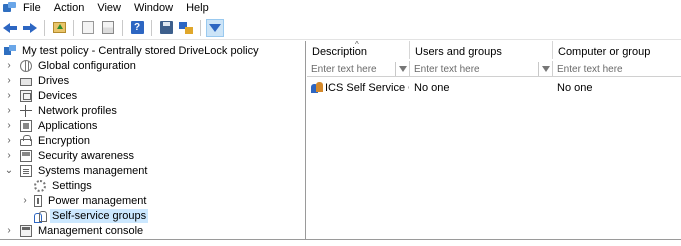 The height and width of the screenshot is (246, 681). I want to click on up-folder-button, so click(59, 28).